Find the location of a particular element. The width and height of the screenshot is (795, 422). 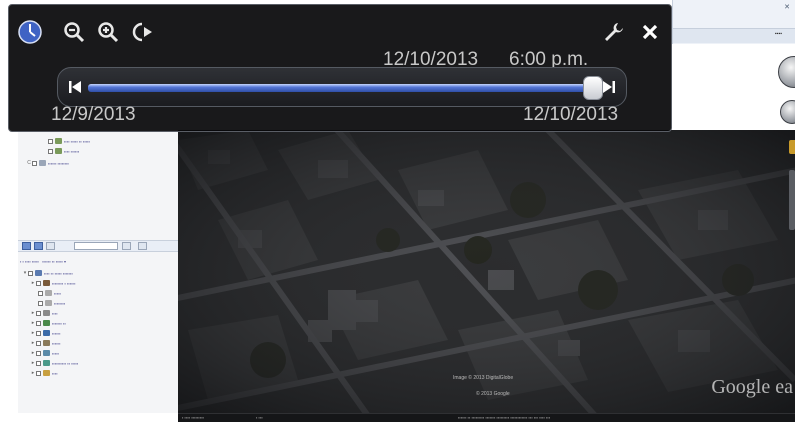

places-item: ▪▪▪▪ ▪▪▪▪▪ ▪▪ ▪▪▪▪▪ is located at coordinates (69, 141).